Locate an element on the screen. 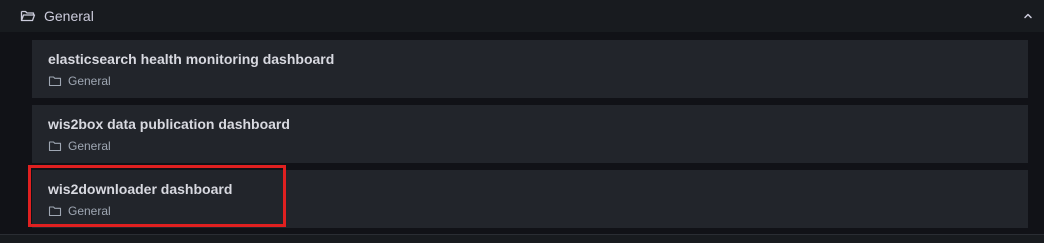  dashboard-title: wis2downloader dashboard is located at coordinates (140, 189).